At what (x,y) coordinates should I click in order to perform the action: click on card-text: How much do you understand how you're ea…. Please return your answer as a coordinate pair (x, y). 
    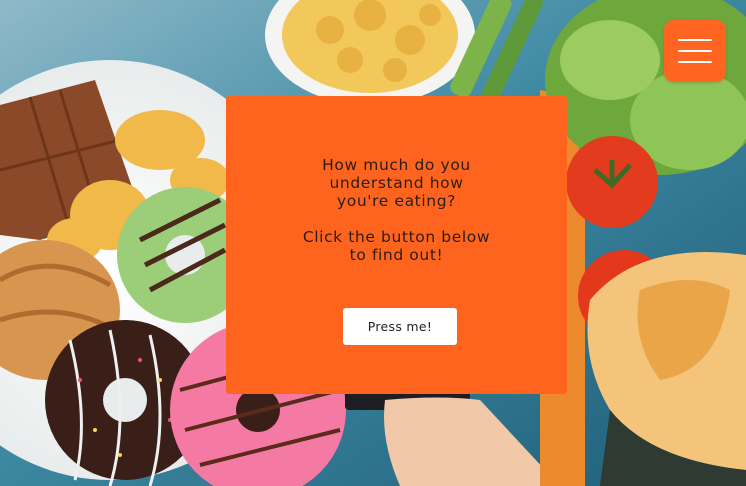
    Looking at the image, I should click on (396, 210).